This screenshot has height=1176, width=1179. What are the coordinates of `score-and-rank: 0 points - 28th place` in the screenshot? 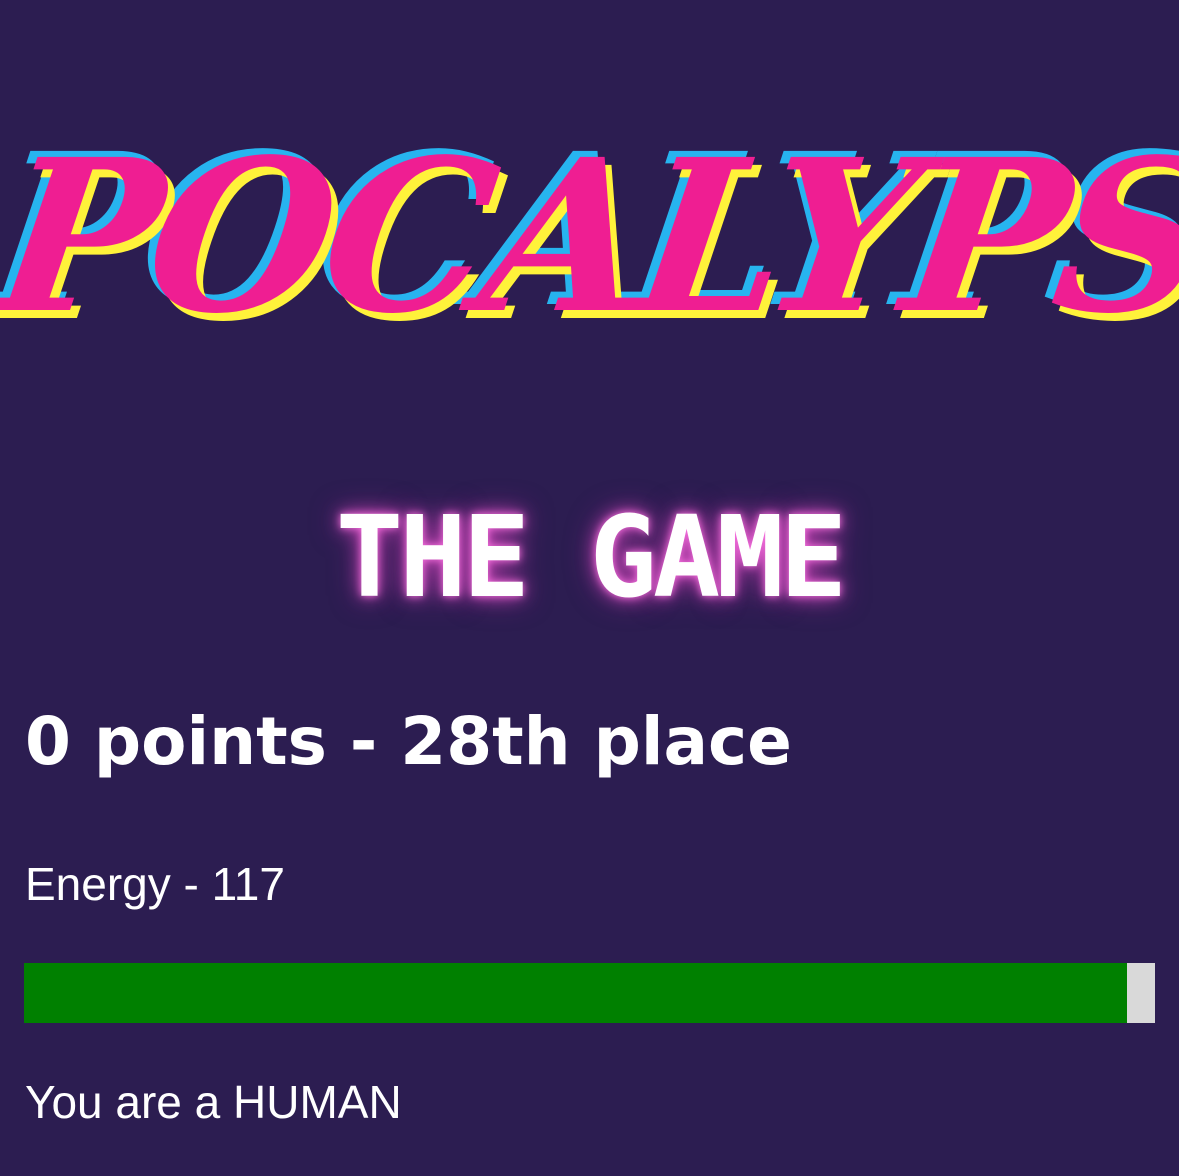 It's located at (408, 741).